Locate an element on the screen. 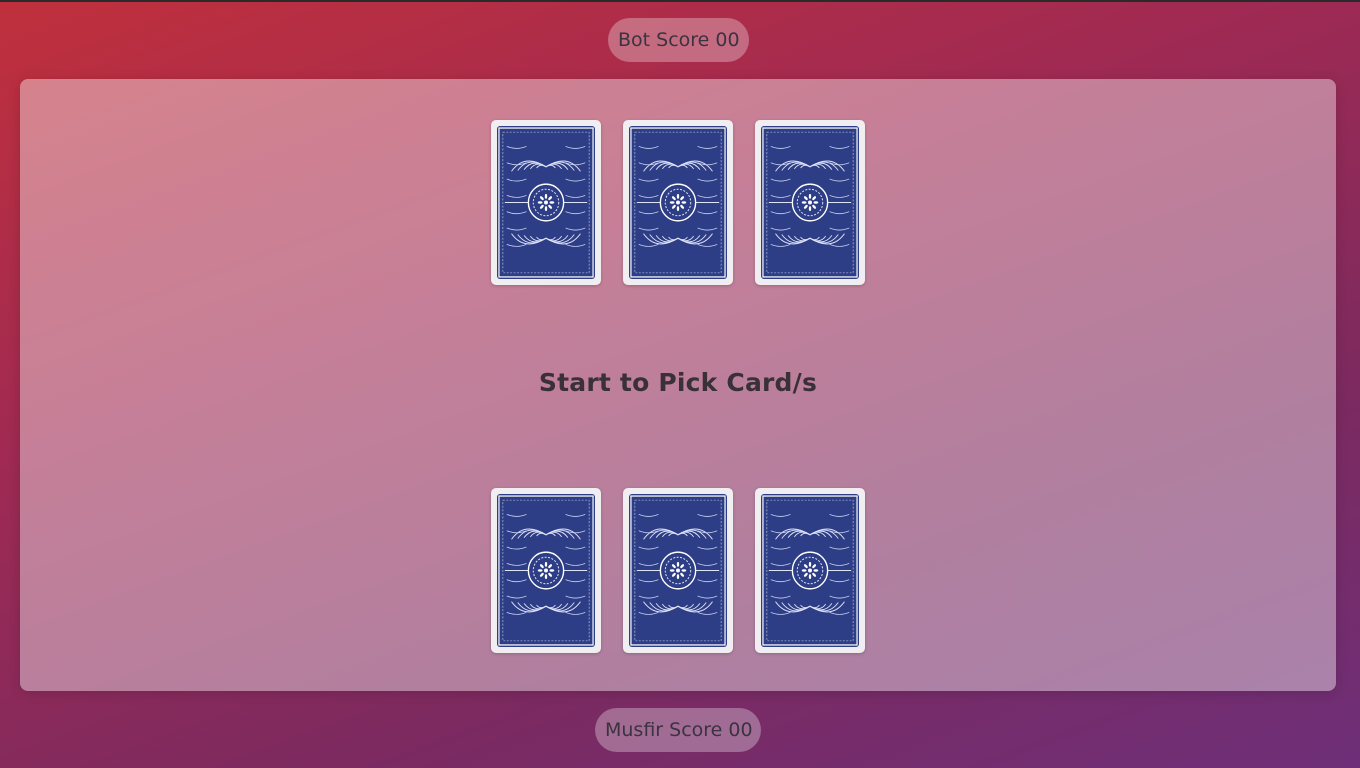 This screenshot has width=1360, height=768. bot-hand is located at coordinates (678, 202).